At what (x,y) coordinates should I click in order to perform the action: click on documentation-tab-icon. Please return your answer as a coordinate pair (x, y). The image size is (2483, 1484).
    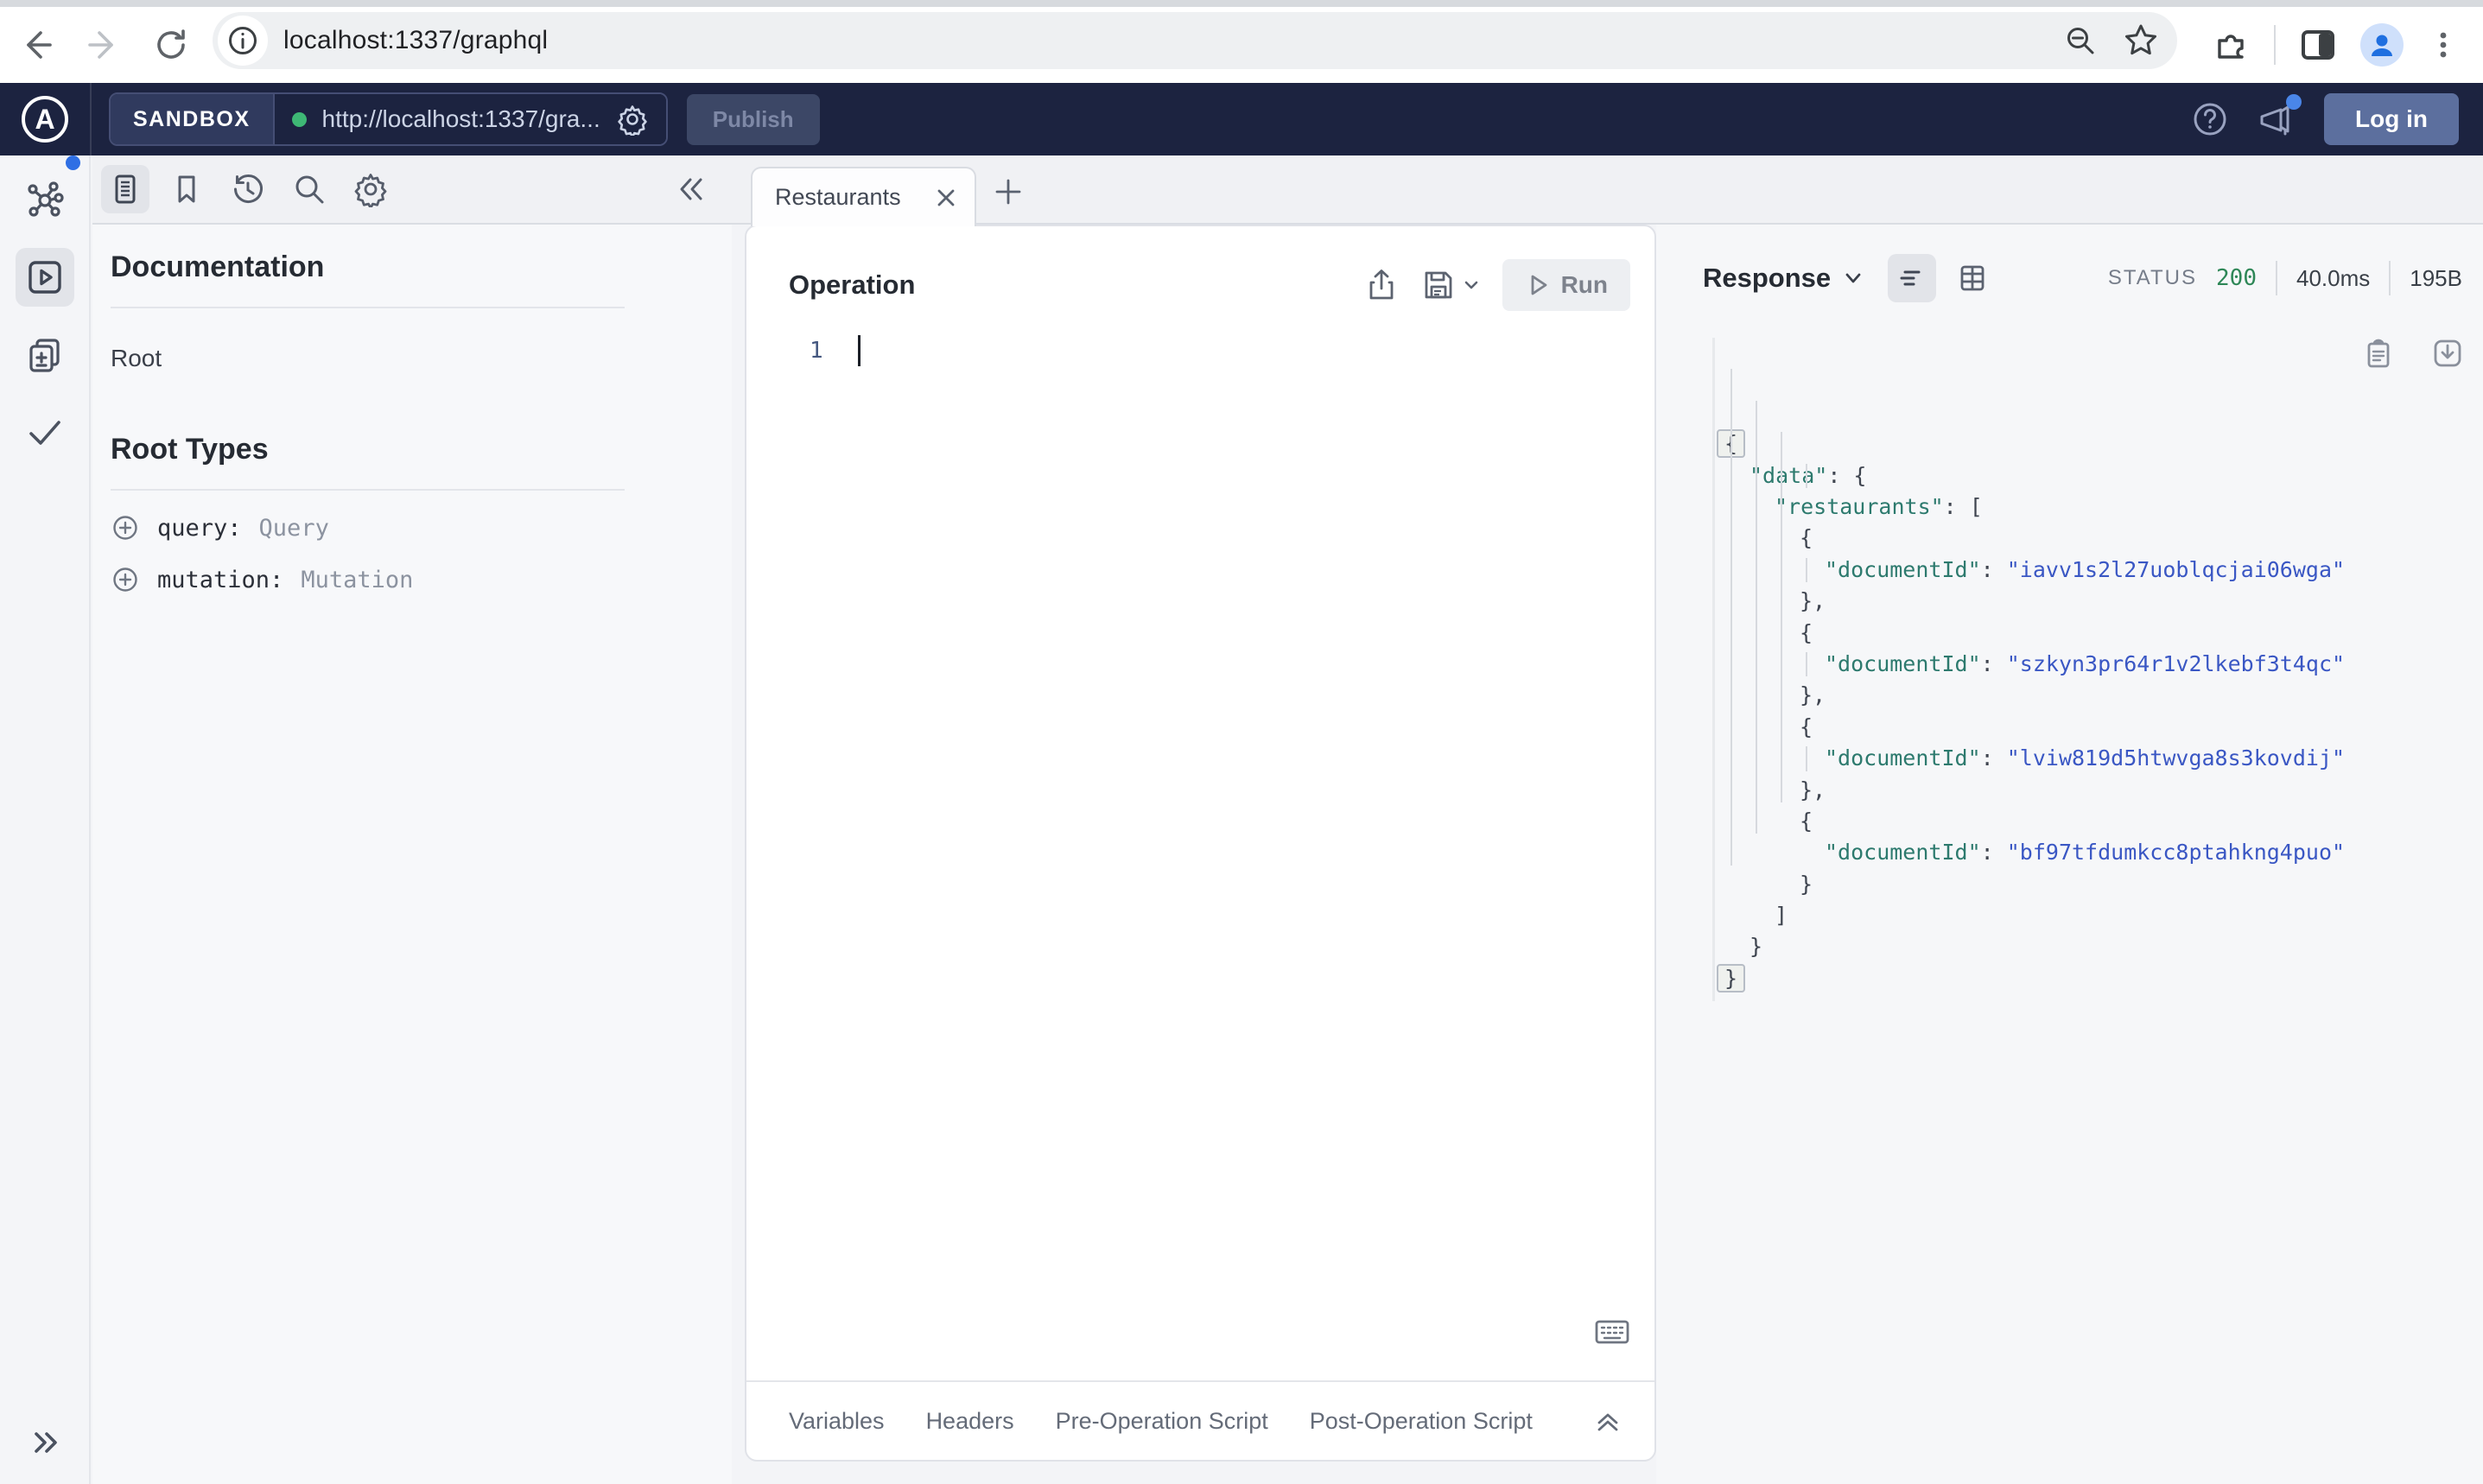
    Looking at the image, I should click on (125, 189).